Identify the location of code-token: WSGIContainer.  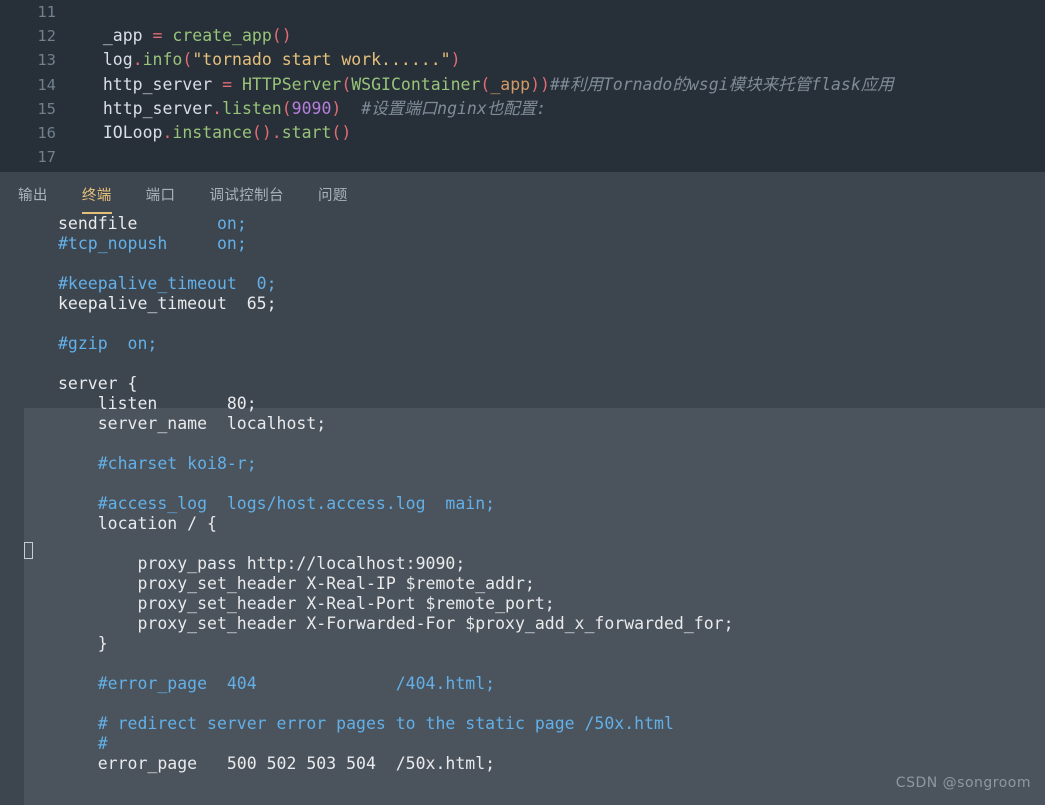
(416, 84).